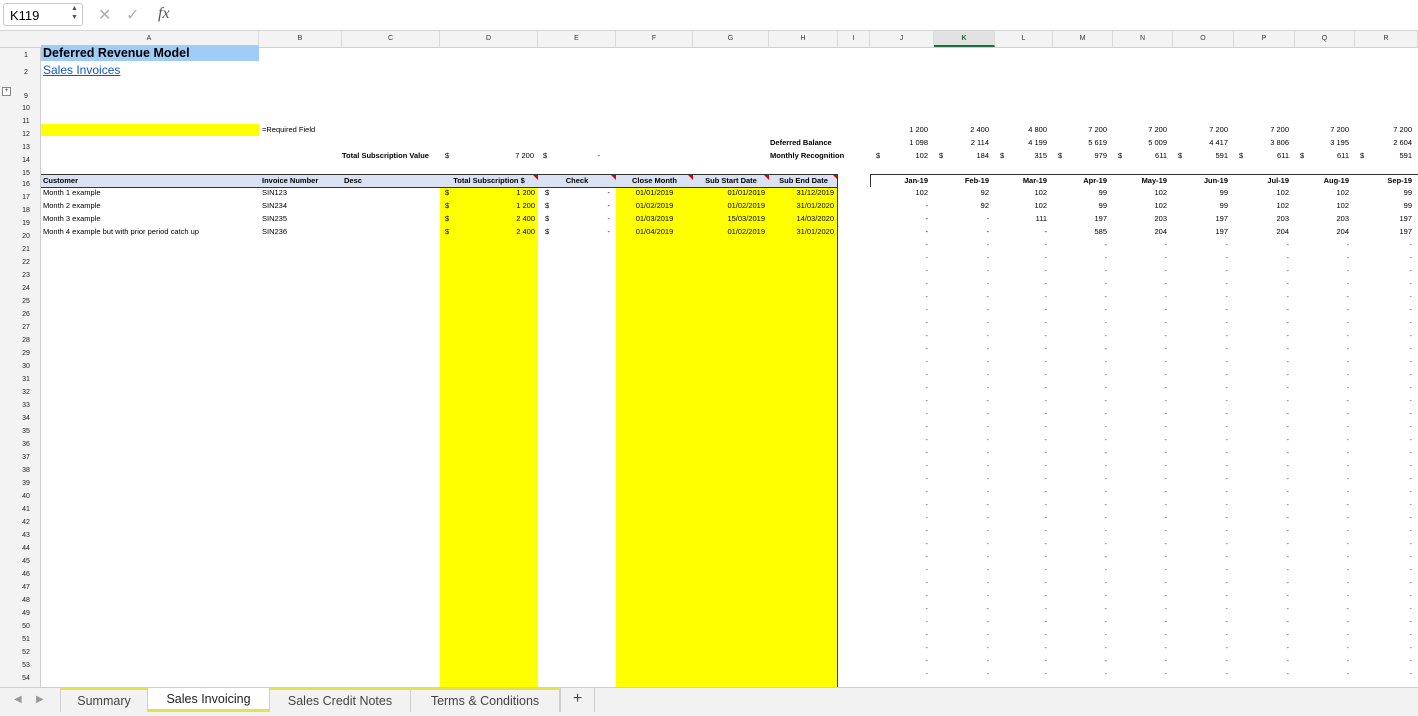  Describe the element at coordinates (340, 700) in the screenshot. I see `sheet-tab-sales-credit-notes: Sales Credit Notes` at that location.